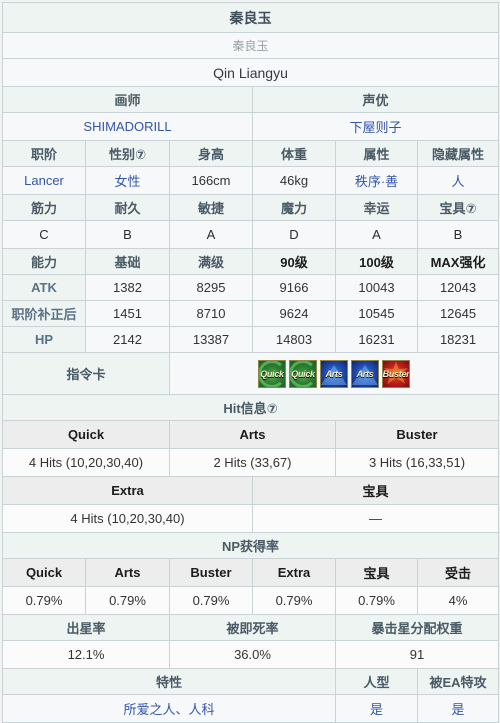  What do you see at coordinates (458, 572) in the screenshot?
I see `np-header-defend: 受击` at bounding box center [458, 572].